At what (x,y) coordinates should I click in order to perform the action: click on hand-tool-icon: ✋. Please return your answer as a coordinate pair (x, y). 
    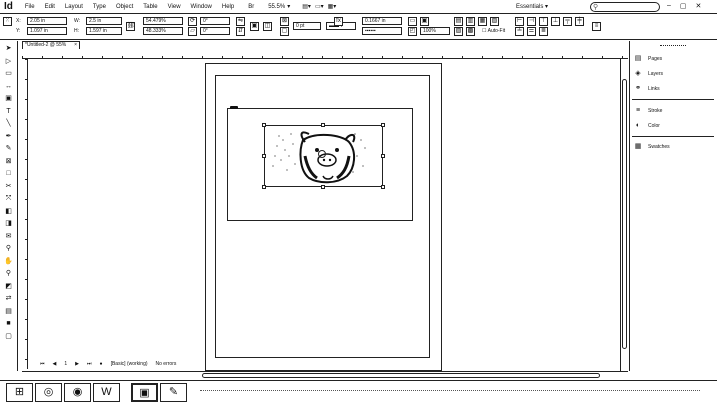
    Looking at the image, I should click on (8, 261).